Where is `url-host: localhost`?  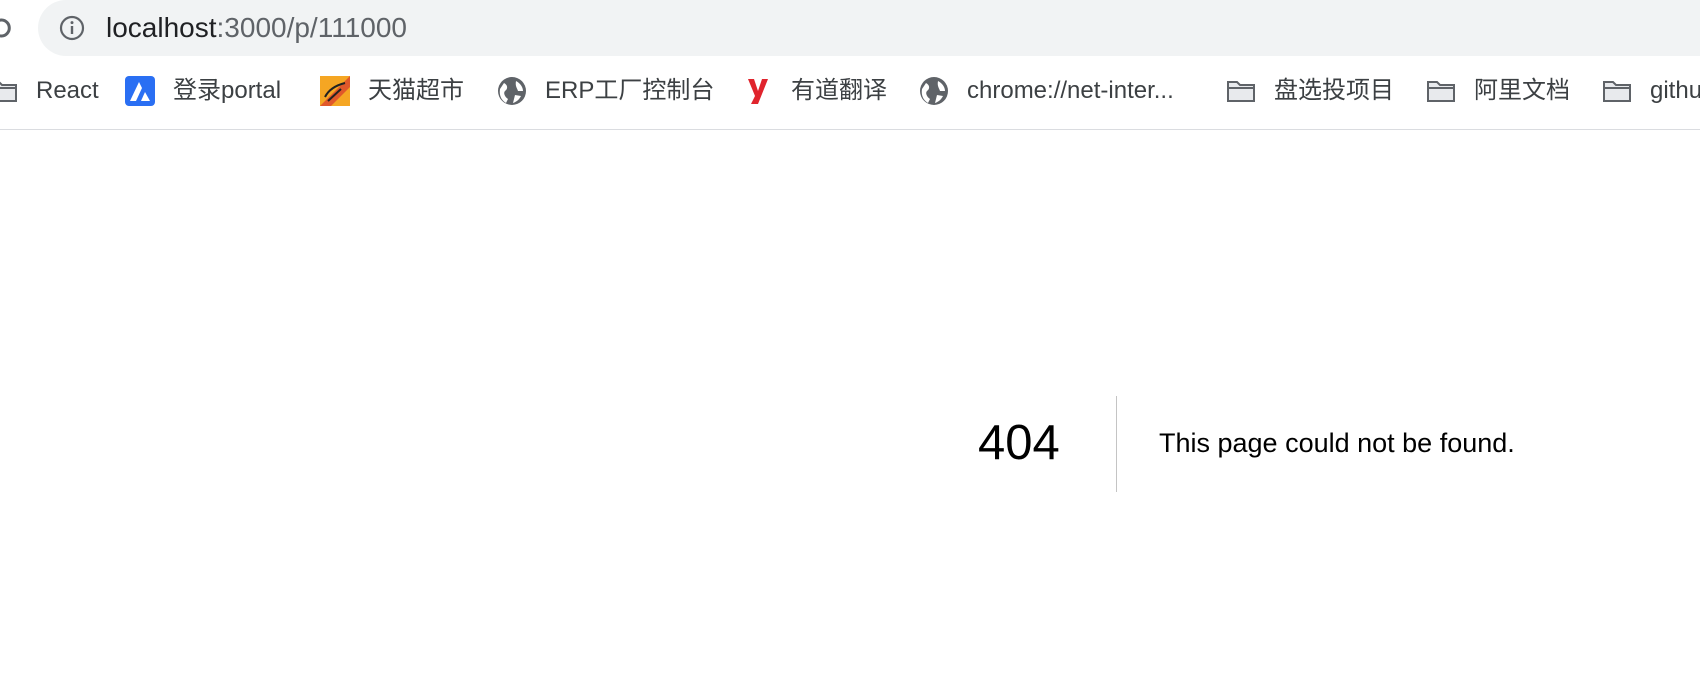
url-host: localhost is located at coordinates (161, 27).